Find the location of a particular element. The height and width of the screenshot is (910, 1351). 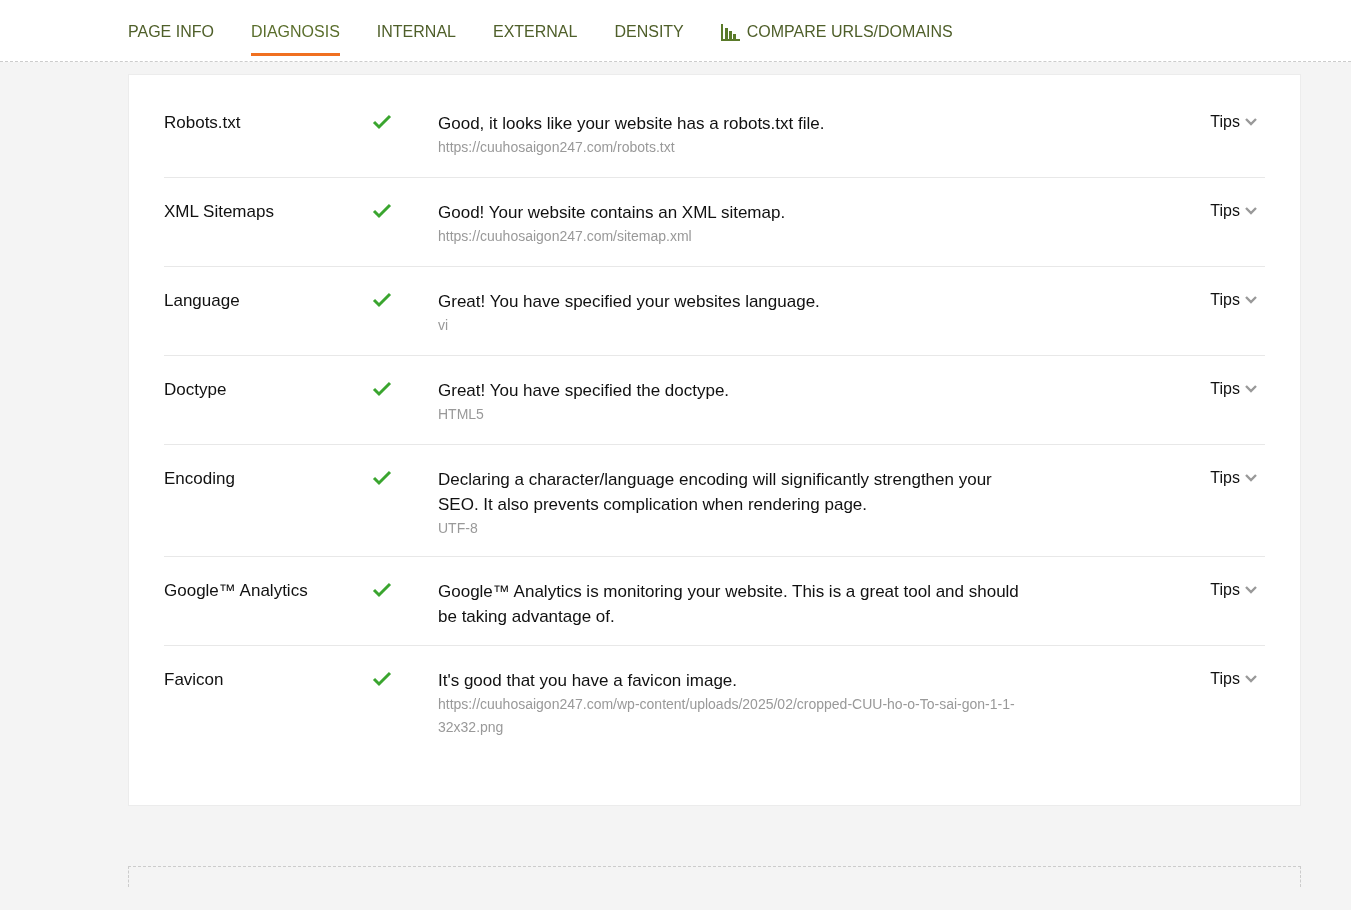

check-message: Good! Your website contains an XML sitemap. is located at coordinates (612, 213).